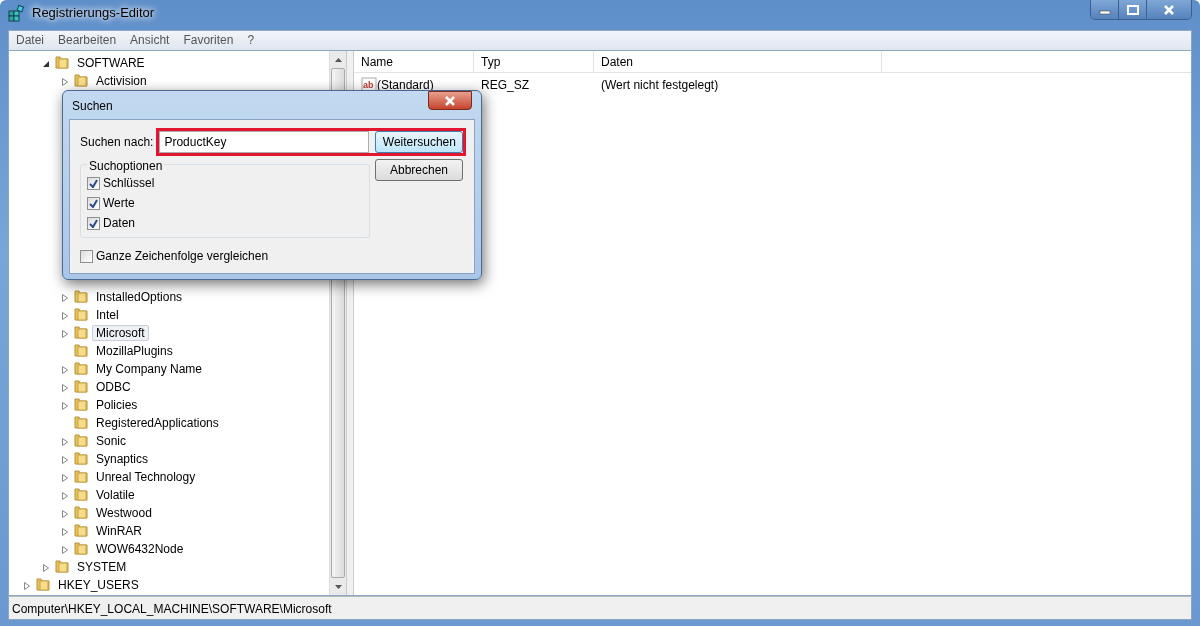  I want to click on tree-item: Policies, so click(117, 405).